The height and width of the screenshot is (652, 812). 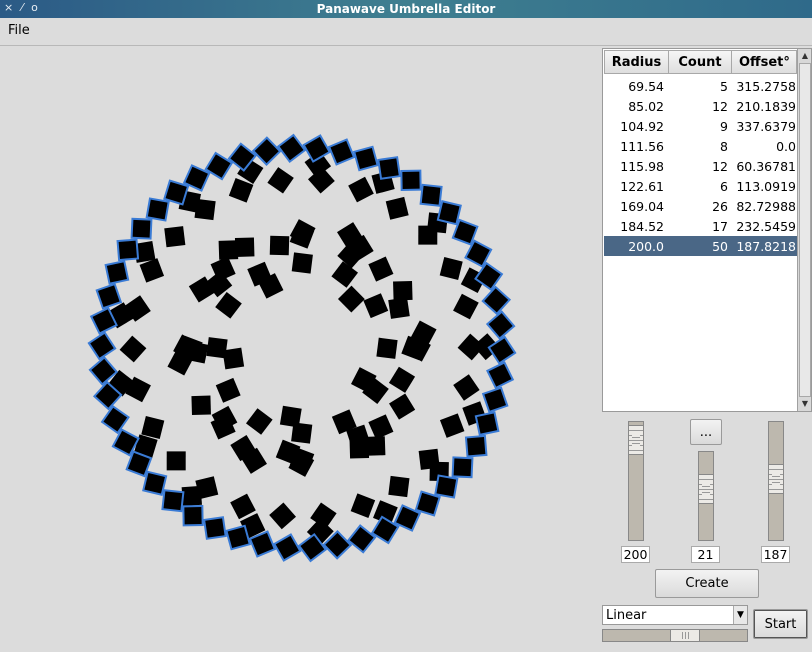 I want to click on pin-icon: ⁄, so click(x=22, y=7).